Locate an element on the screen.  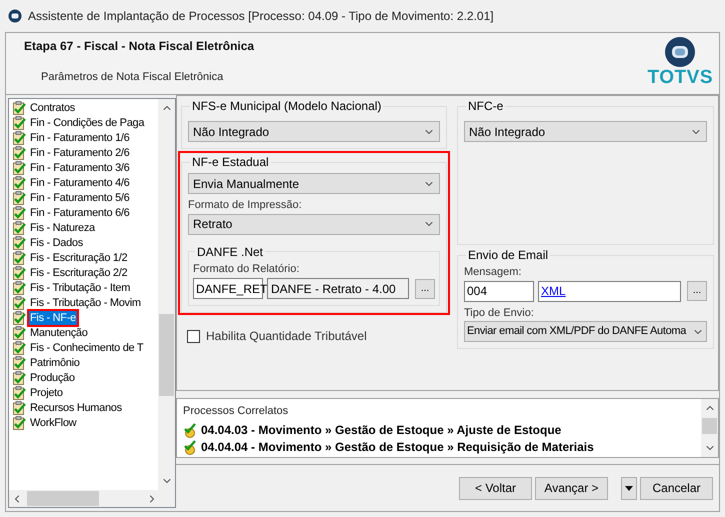
print-format-dropdown: Retrato is located at coordinates (314, 224).